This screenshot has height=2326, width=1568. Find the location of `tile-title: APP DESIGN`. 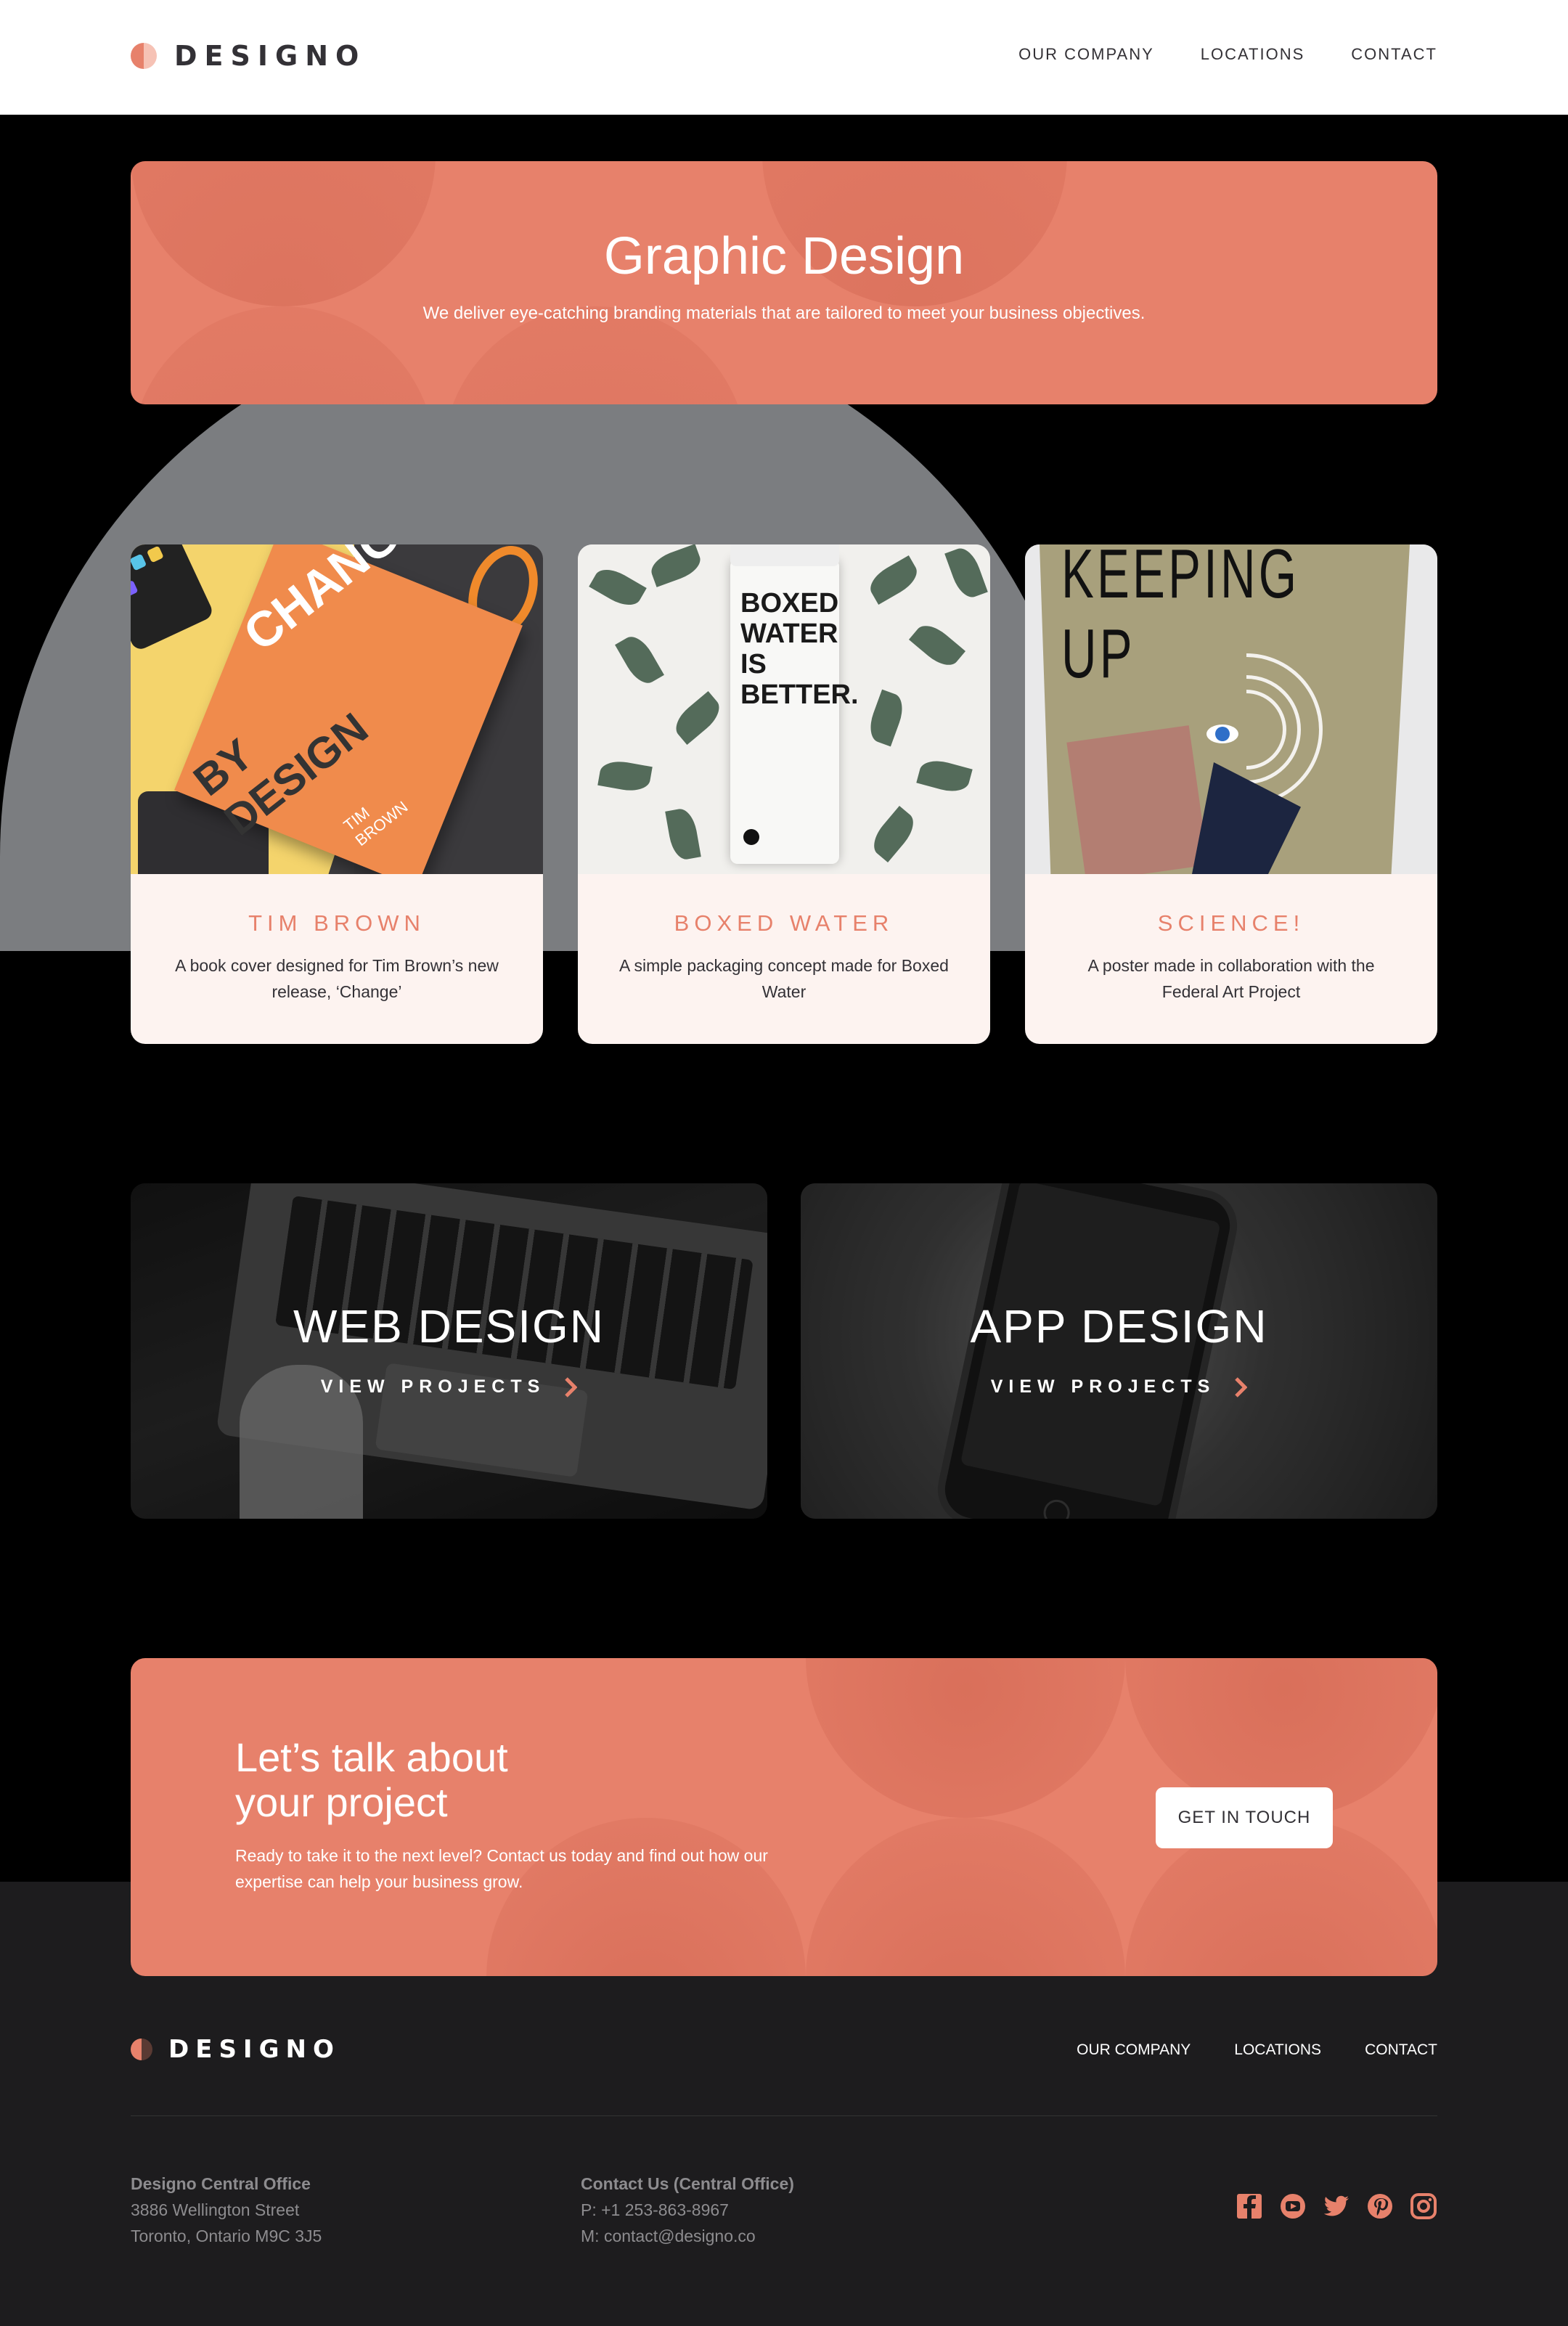

tile-title: APP DESIGN is located at coordinates (1119, 1326).